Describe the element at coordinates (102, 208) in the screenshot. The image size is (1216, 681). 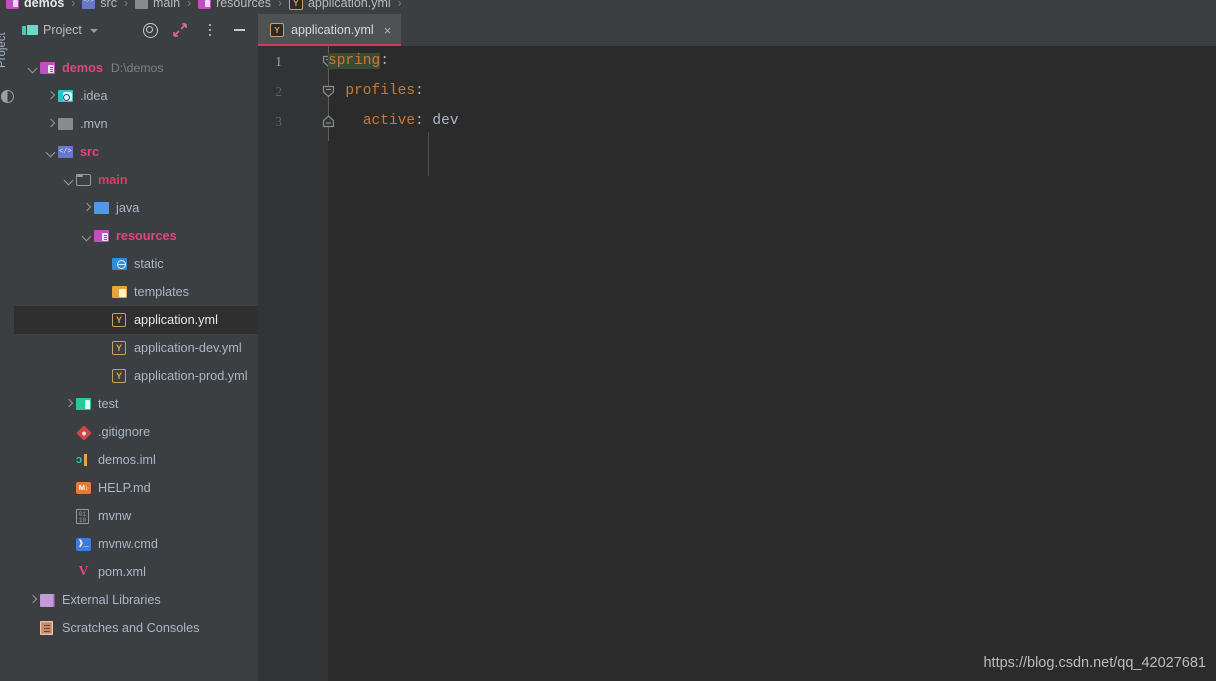
I see `java-source-folder-icon` at that location.